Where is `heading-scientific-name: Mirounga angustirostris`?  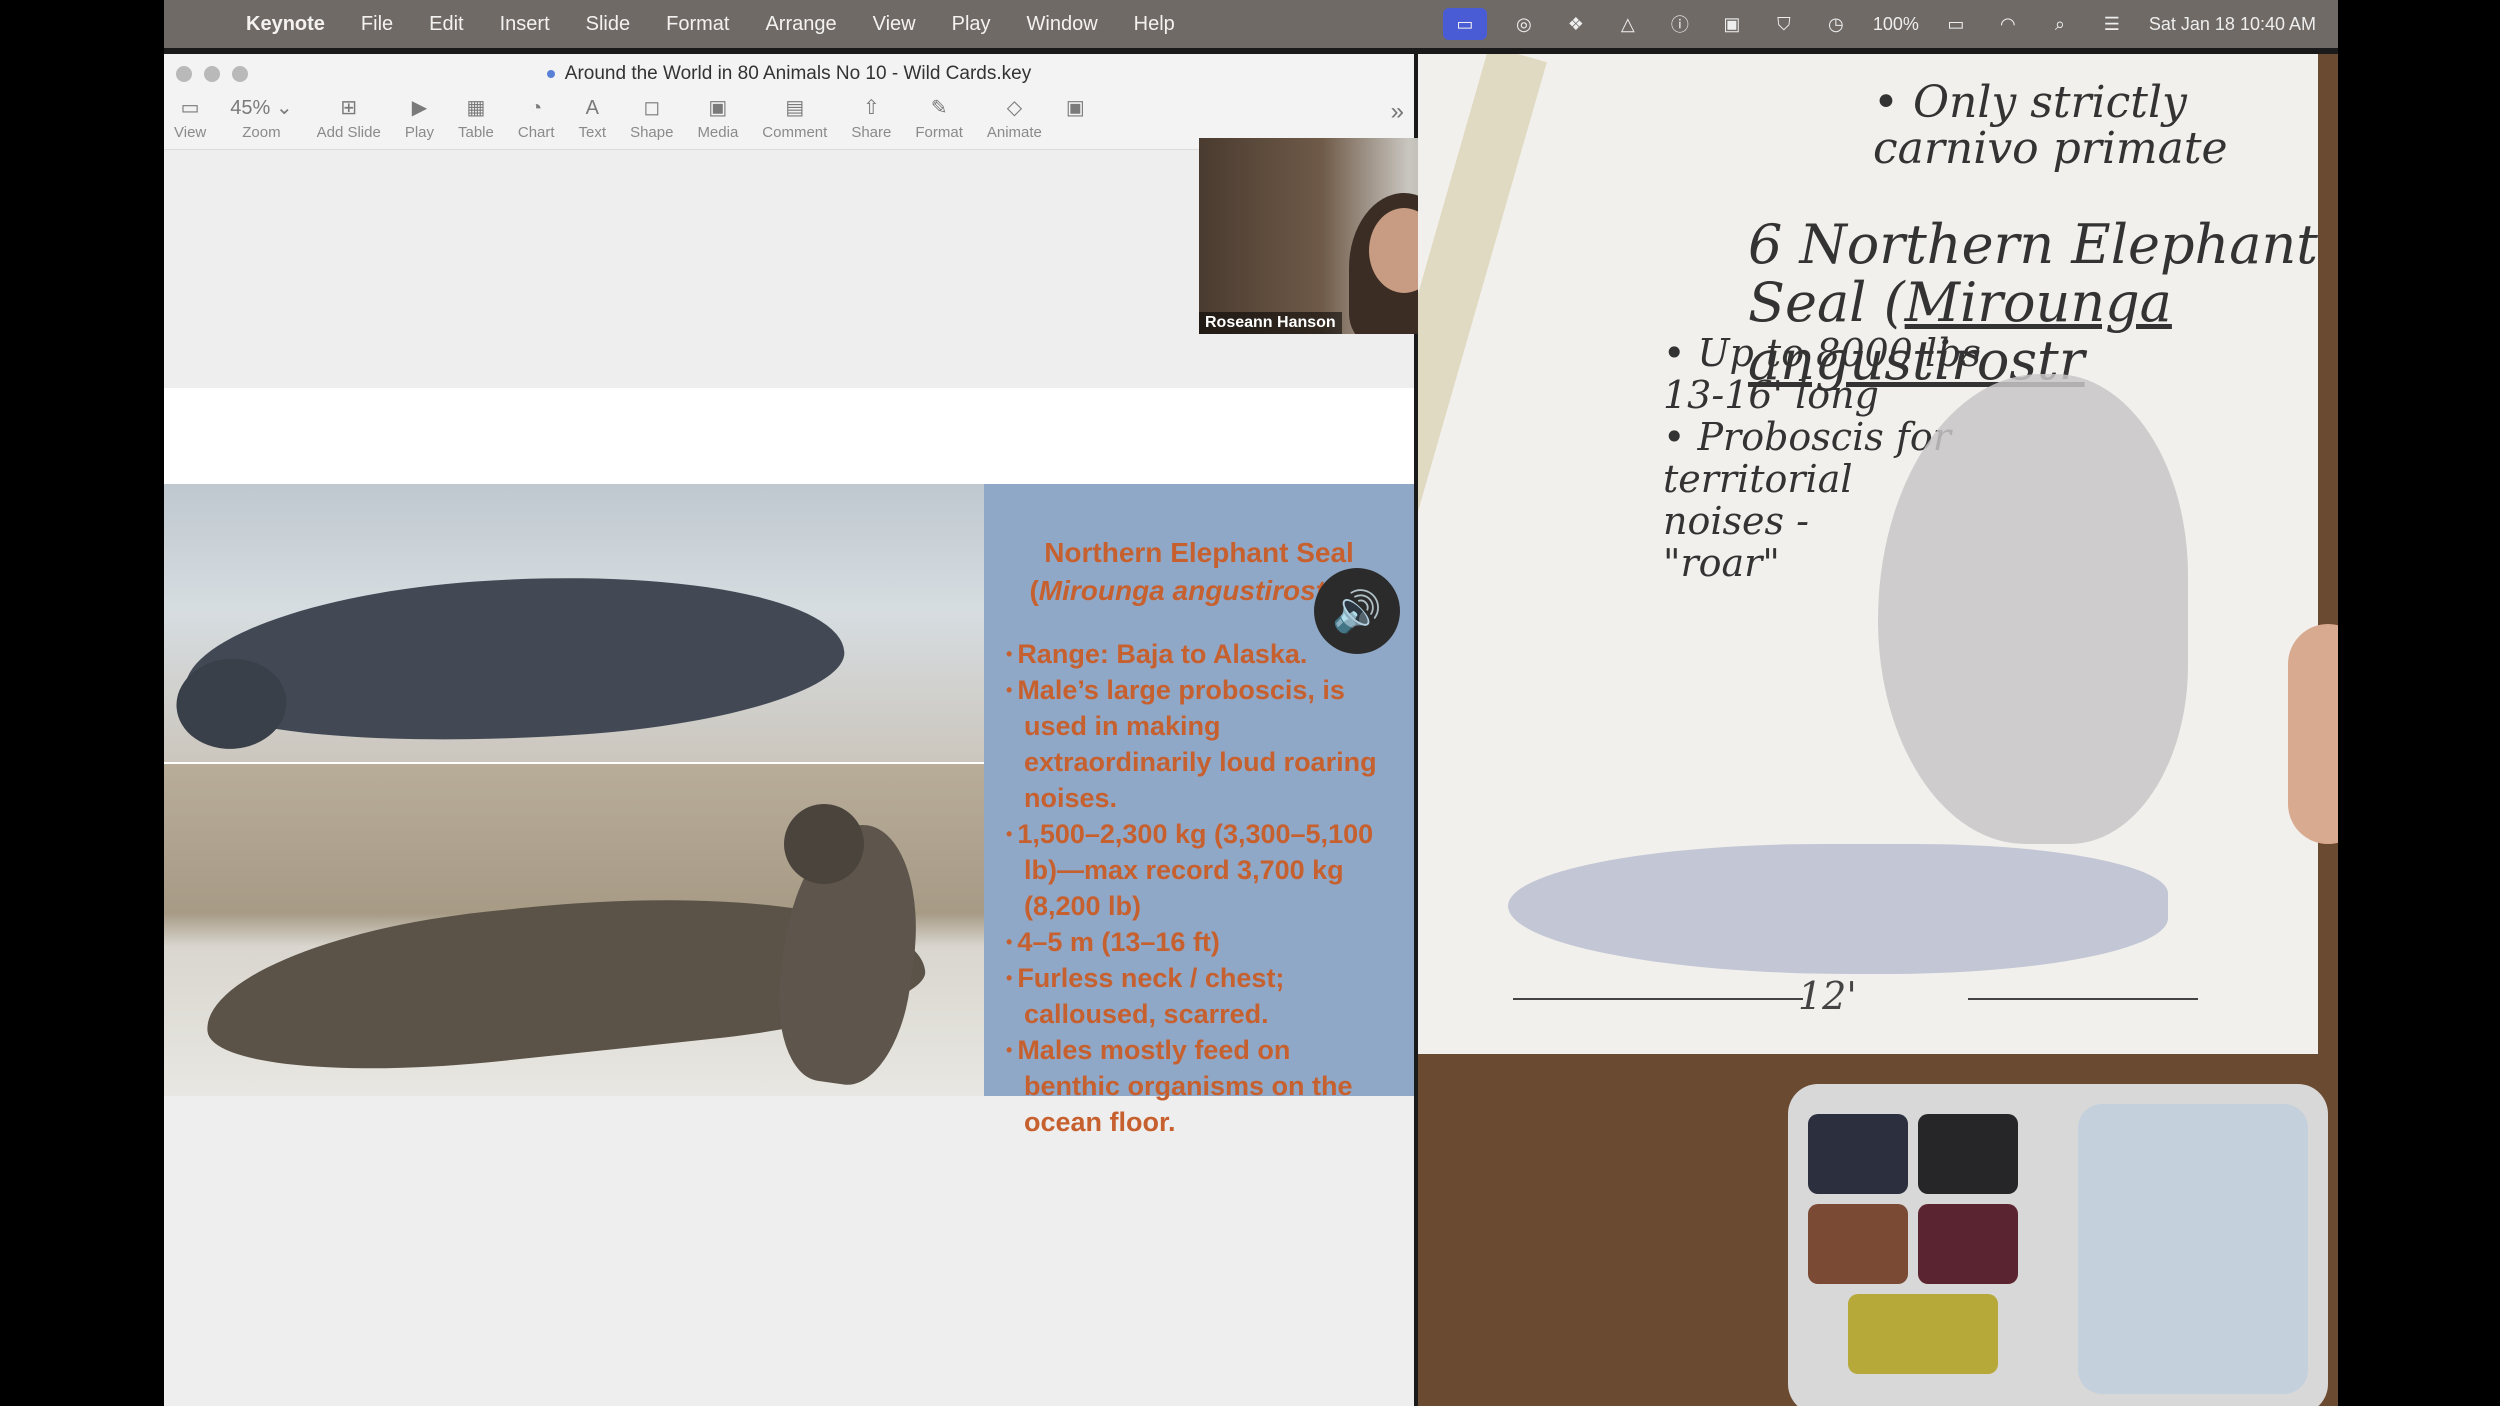 heading-scientific-name: Mirounga angustirostris is located at coordinates (1199, 590).